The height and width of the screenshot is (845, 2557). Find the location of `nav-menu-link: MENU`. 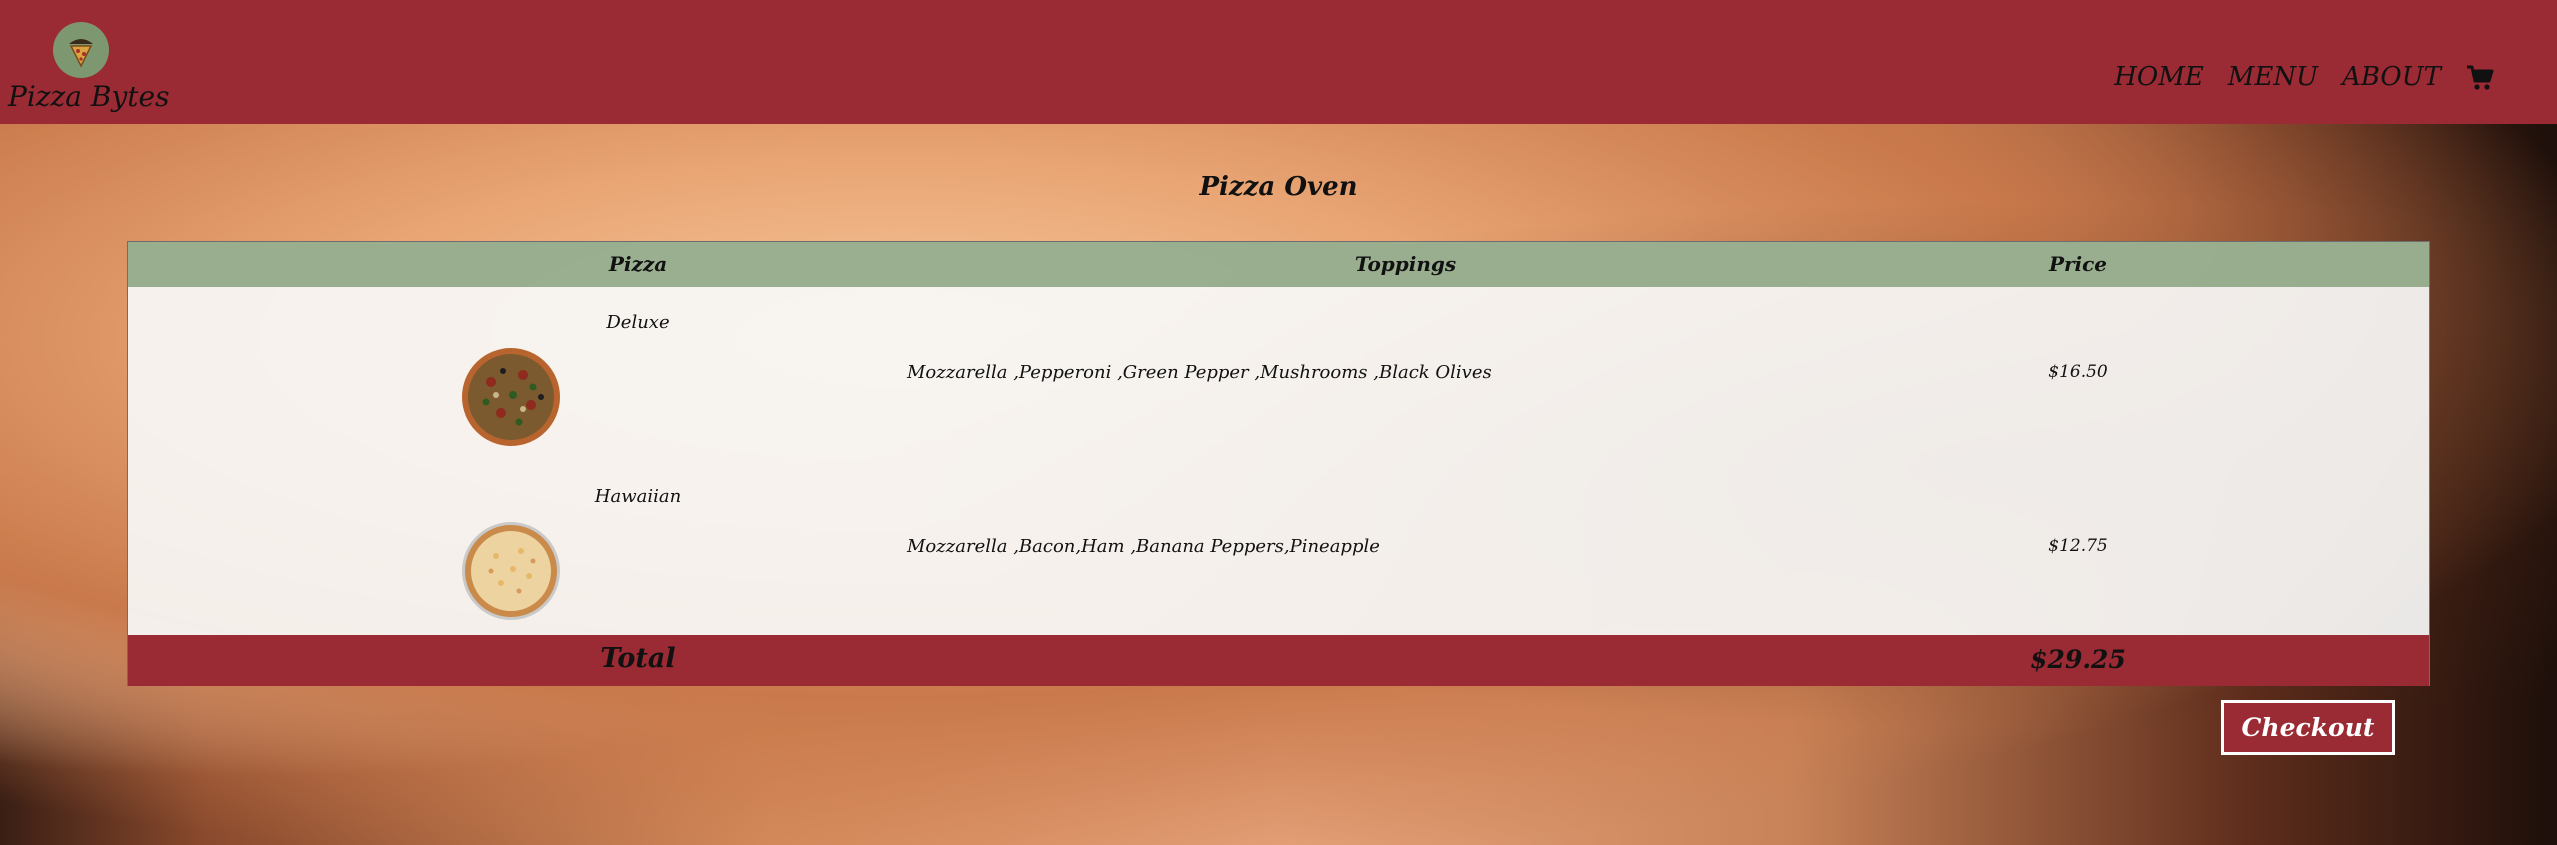

nav-menu-link: MENU is located at coordinates (2273, 77).